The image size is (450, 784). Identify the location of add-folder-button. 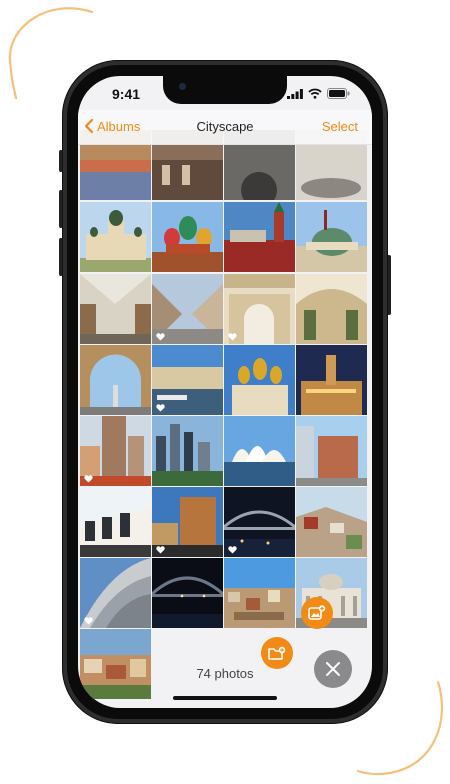
(277, 653).